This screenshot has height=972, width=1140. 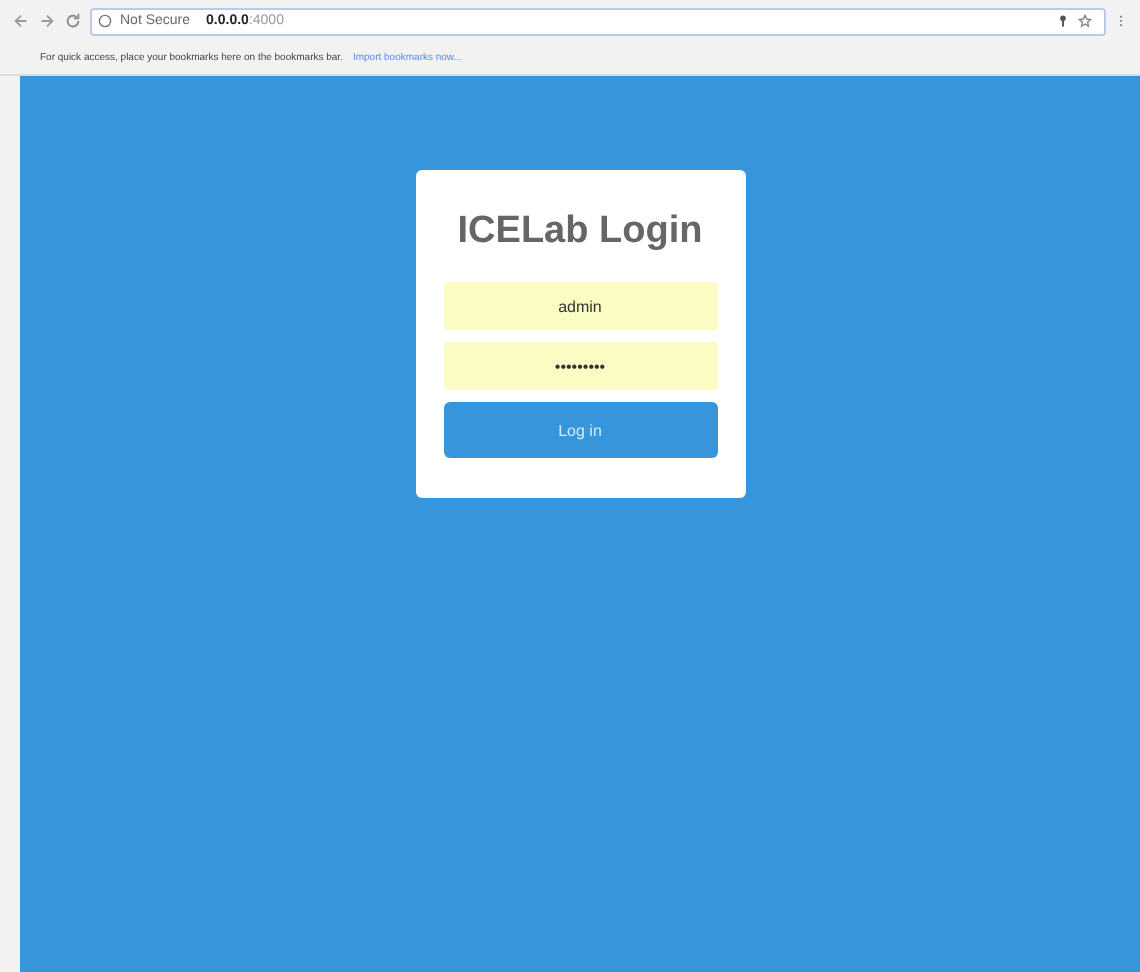 I want to click on star-icon, so click(x=1085, y=21).